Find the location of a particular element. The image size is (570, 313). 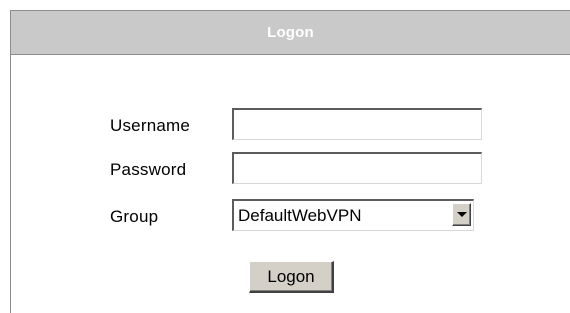

dropdown-arrow-icon is located at coordinates (461, 214).